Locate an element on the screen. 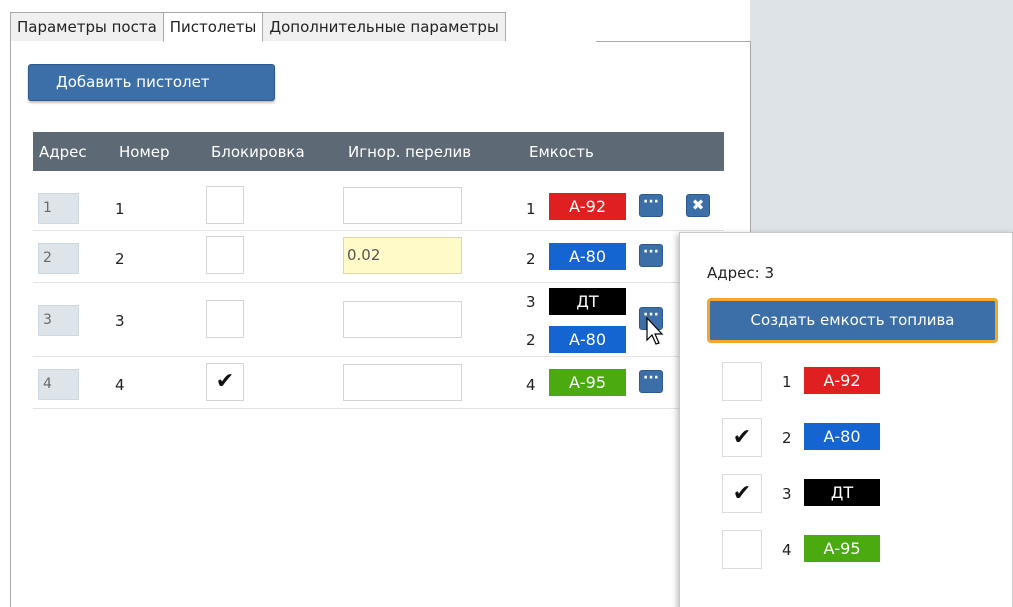  address-field: 4 is located at coordinates (58, 384).